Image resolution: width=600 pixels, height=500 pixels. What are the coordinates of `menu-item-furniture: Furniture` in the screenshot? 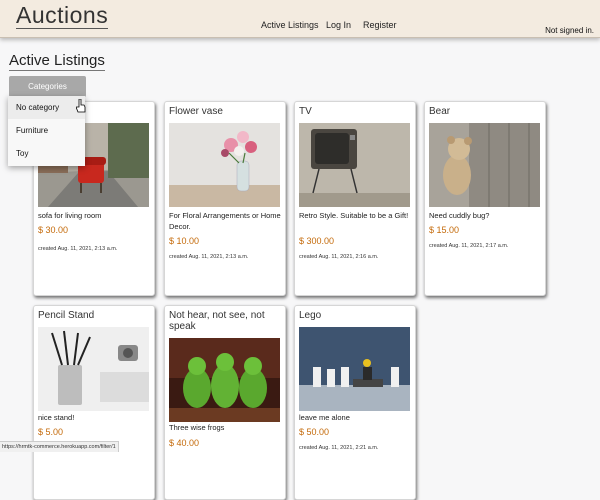 It's located at (46, 130).